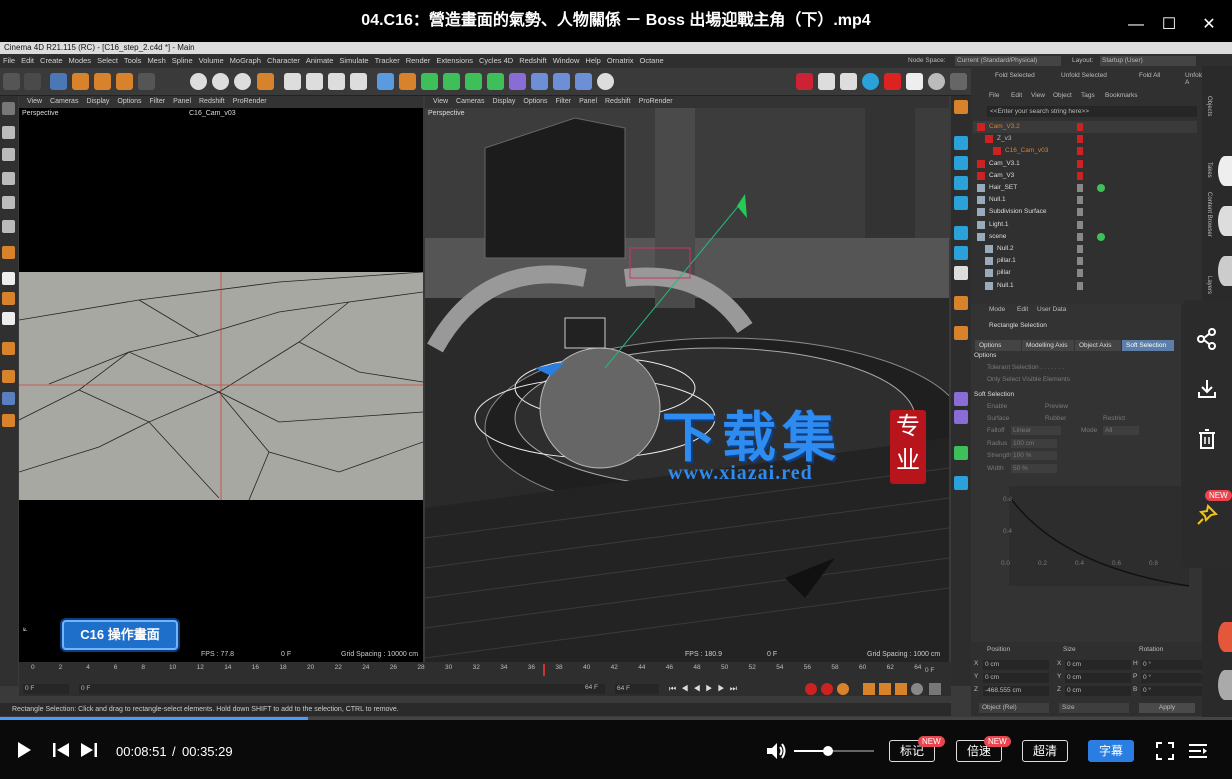 The height and width of the screenshot is (779, 1232). What do you see at coordinates (265, 81) in the screenshot?
I see `coordinate-system-icon` at bounding box center [265, 81].